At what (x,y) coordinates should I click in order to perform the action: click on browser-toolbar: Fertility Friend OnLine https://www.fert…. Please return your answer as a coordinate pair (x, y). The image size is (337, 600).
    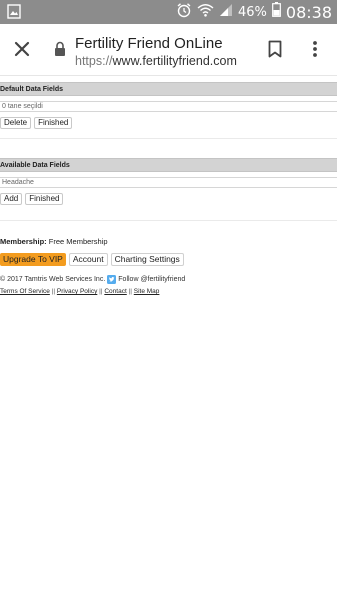
    Looking at the image, I should click on (168, 50).